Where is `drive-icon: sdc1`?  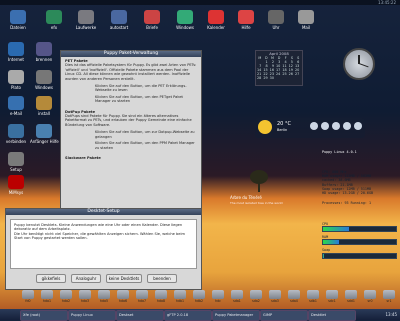
drive-icon: sdc1 is located at coordinates (332, 297).